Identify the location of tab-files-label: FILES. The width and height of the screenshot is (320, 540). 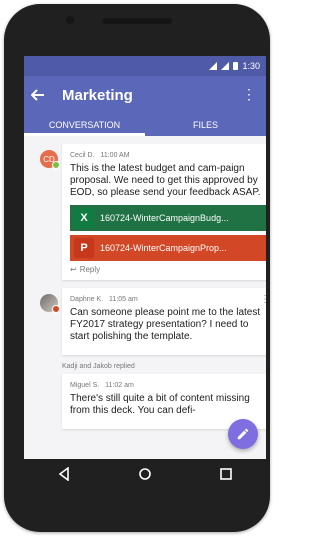
(205, 125).